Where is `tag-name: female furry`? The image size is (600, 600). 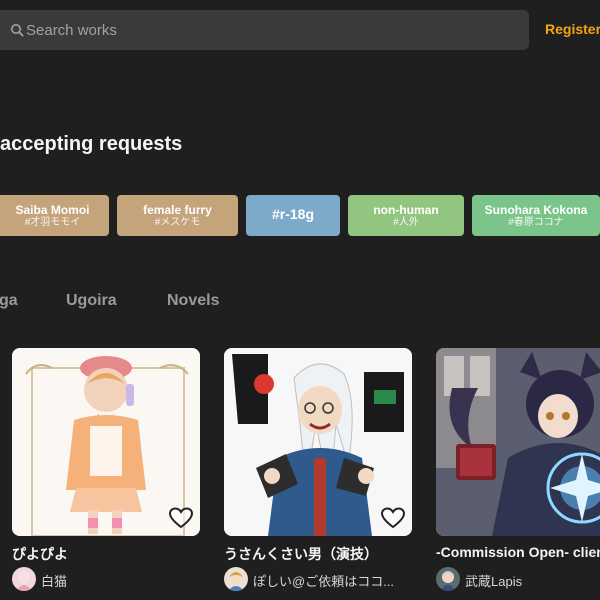 tag-name: female furry is located at coordinates (177, 210).